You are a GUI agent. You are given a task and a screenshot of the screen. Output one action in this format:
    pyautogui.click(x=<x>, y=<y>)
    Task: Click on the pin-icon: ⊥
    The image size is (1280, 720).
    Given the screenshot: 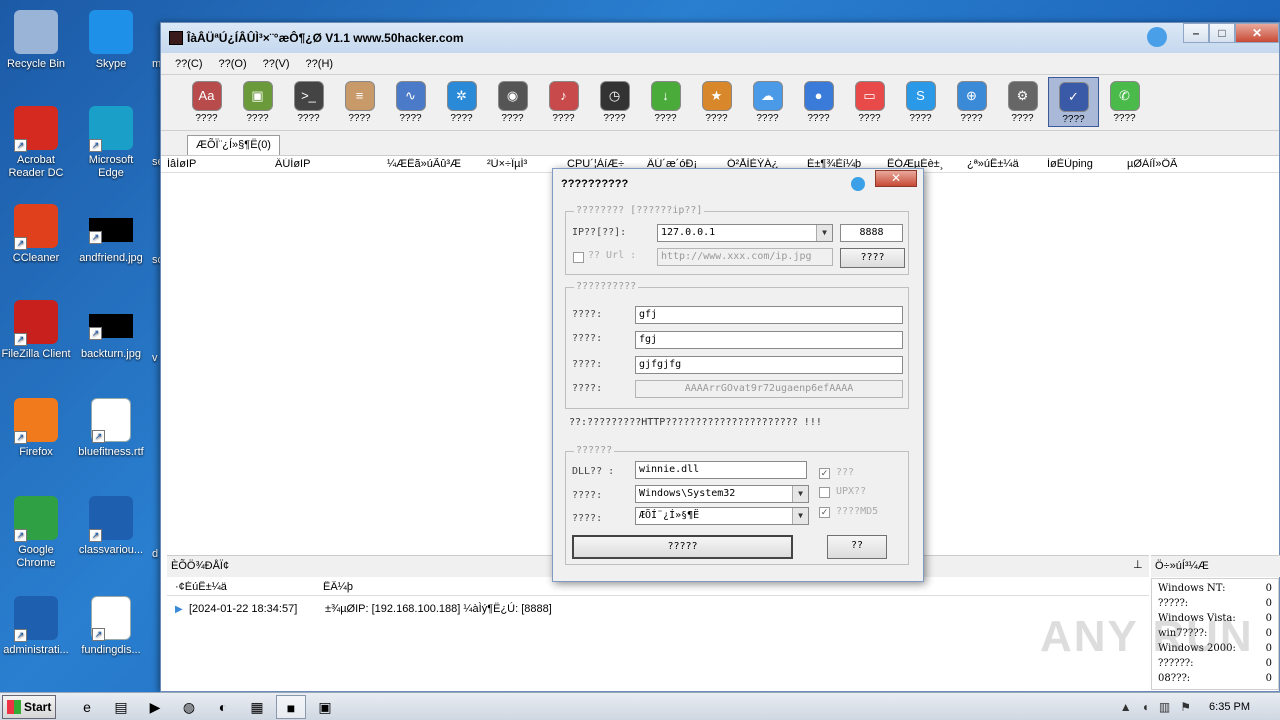 What is the action you would take?
    pyautogui.click(x=1138, y=564)
    